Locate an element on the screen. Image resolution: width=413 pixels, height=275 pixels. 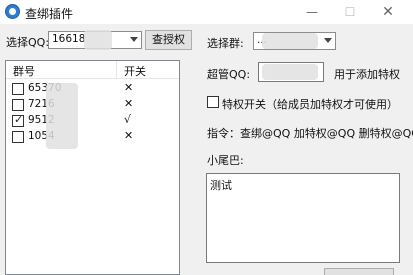
select-qq-label: 选择QQ: is located at coordinates (28, 42).